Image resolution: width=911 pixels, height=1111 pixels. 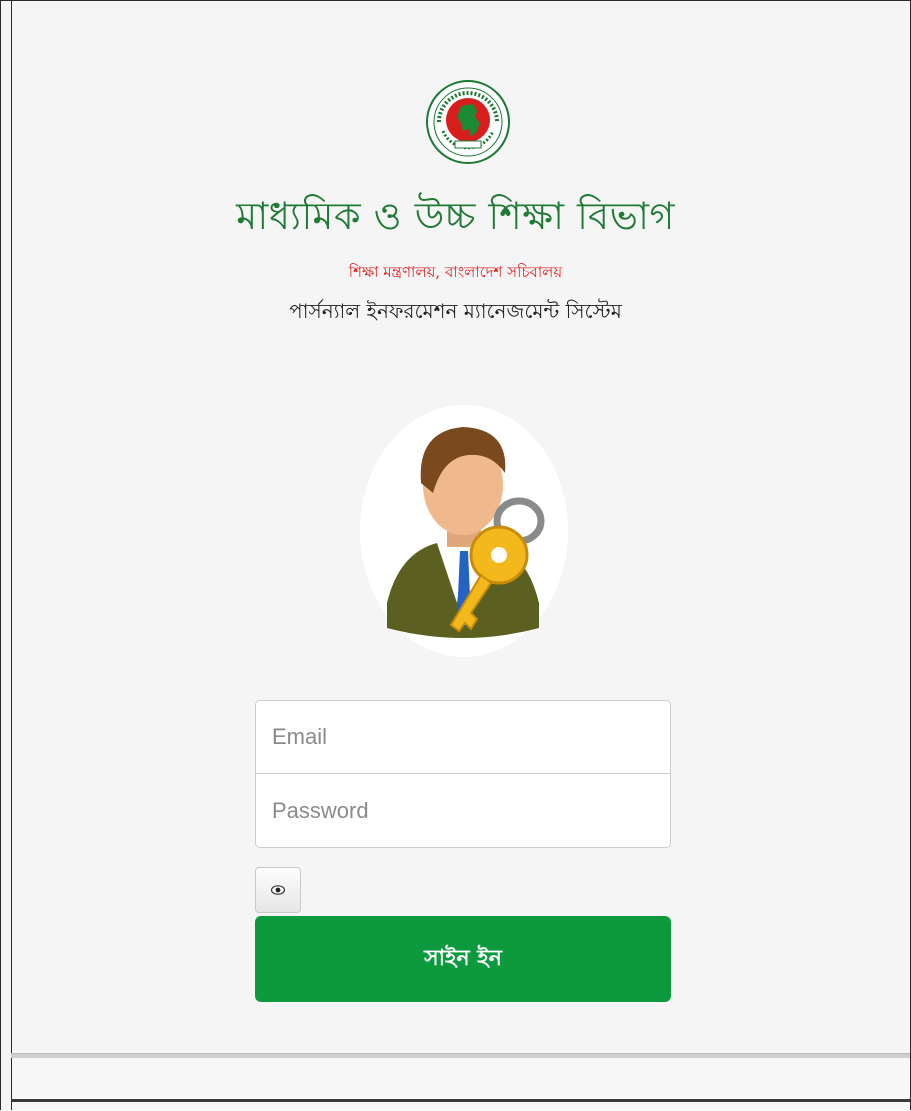 I want to click on eye-icon, so click(x=278, y=890).